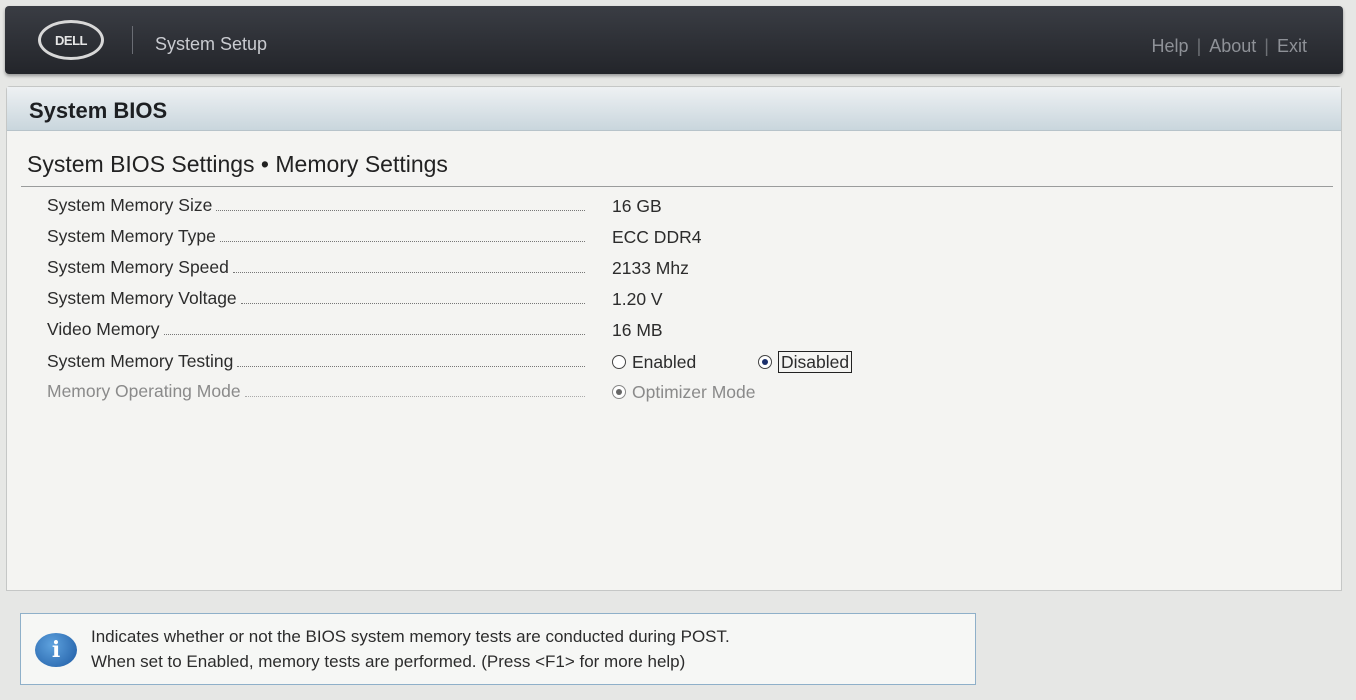 The image size is (1356, 700). Describe the element at coordinates (140, 361) in the screenshot. I see `setting-label: System Memory Testing` at that location.